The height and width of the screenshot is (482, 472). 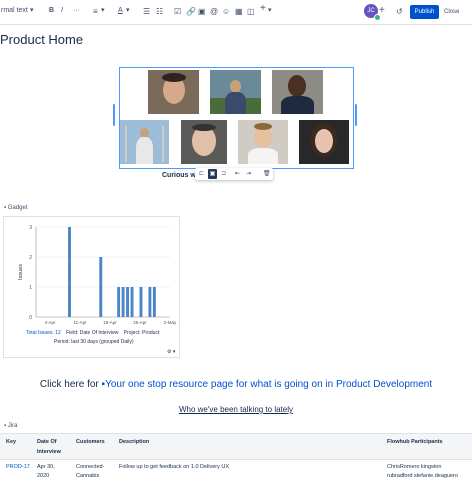 I want to click on project-text: Project: Product, so click(x=141, y=333).